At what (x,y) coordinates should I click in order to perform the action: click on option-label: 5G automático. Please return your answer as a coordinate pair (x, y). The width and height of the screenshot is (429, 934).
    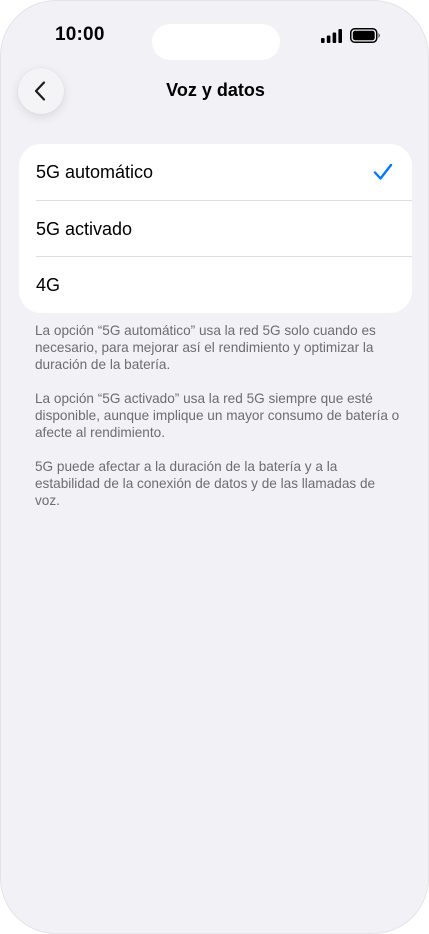
    Looking at the image, I should click on (95, 172).